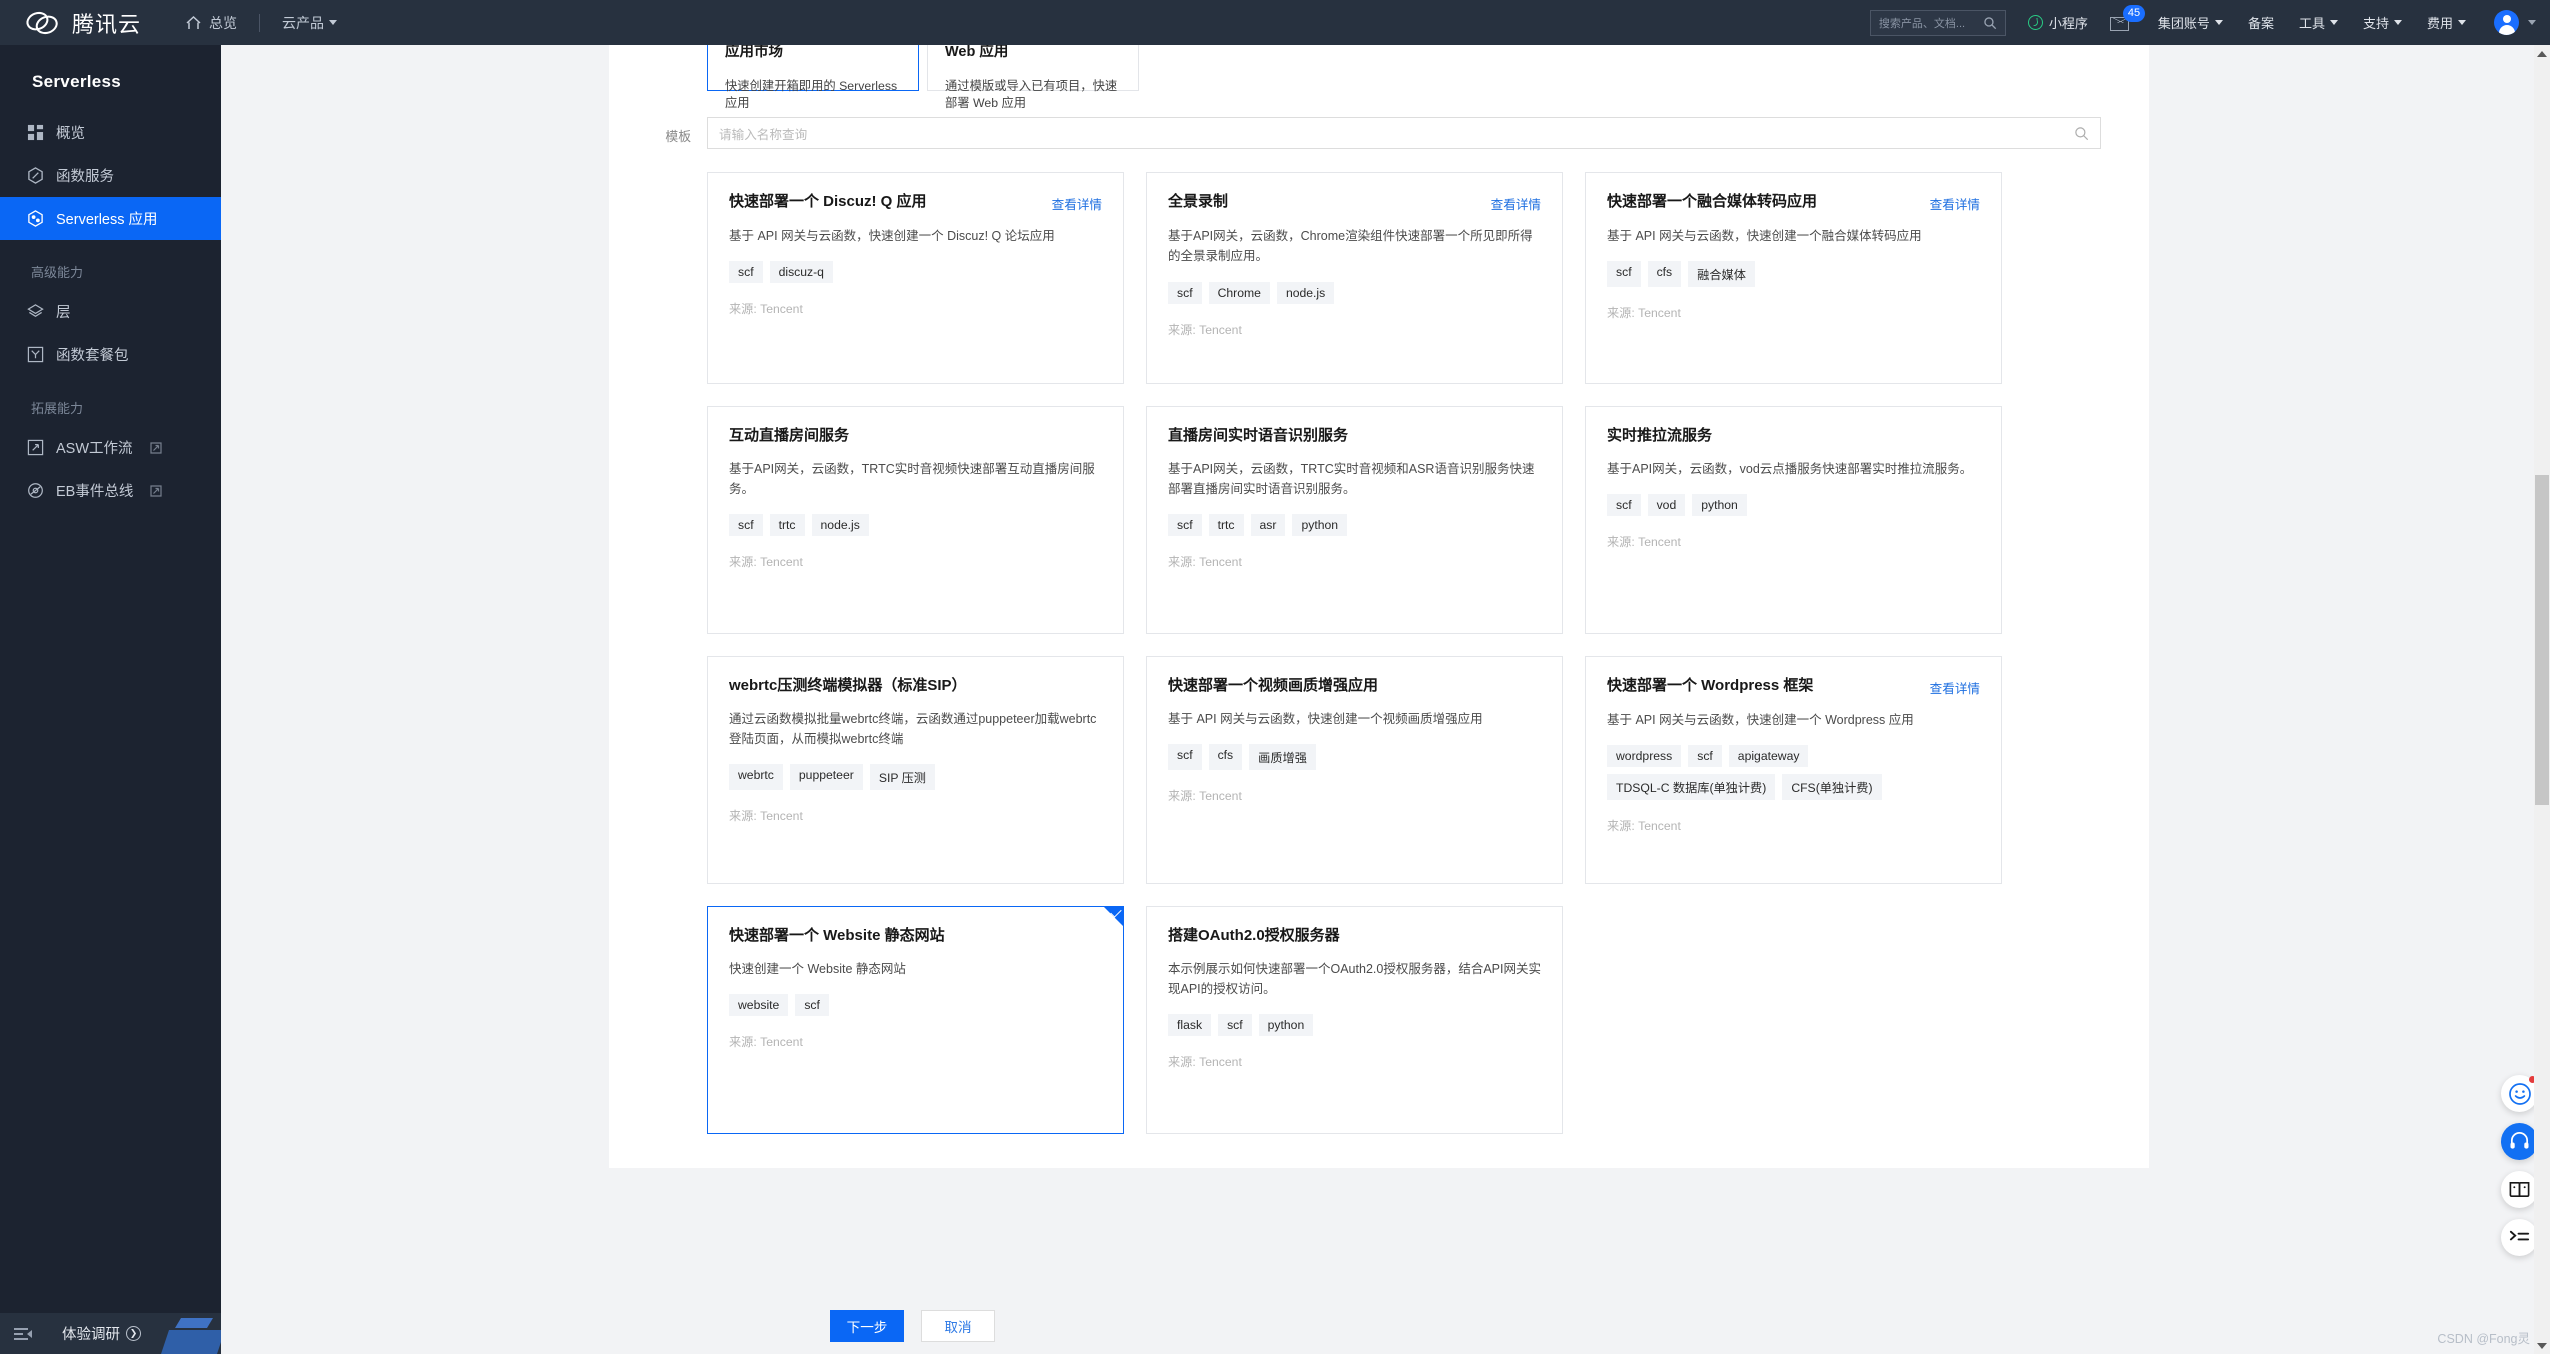 The height and width of the screenshot is (1354, 2550). I want to click on survey-bar: 体验调研 ❯, so click(110, 1333).